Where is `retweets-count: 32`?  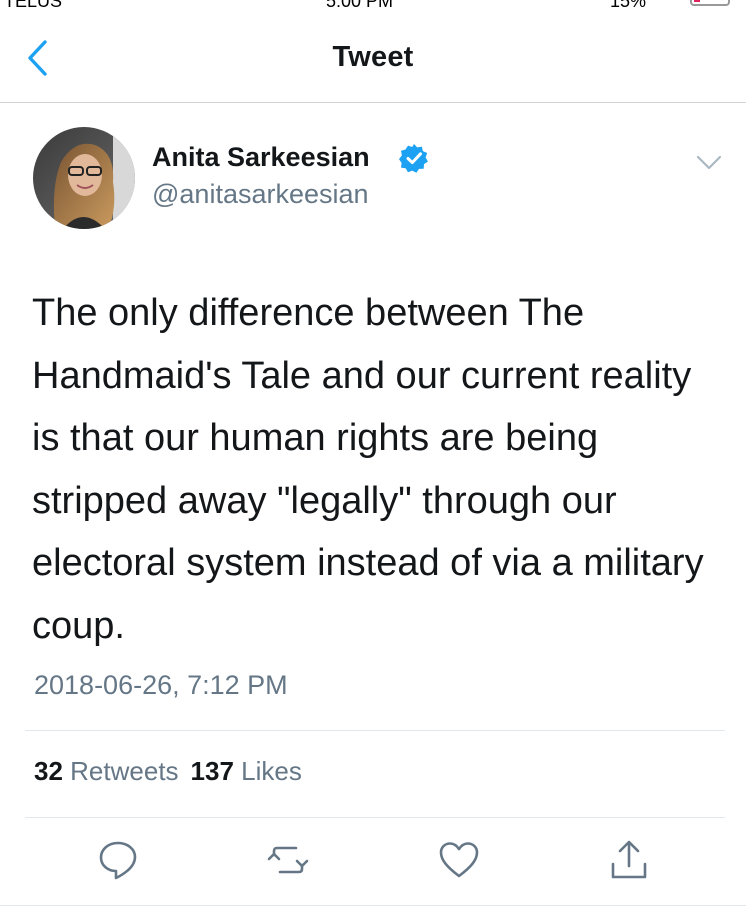 retweets-count: 32 is located at coordinates (48, 771).